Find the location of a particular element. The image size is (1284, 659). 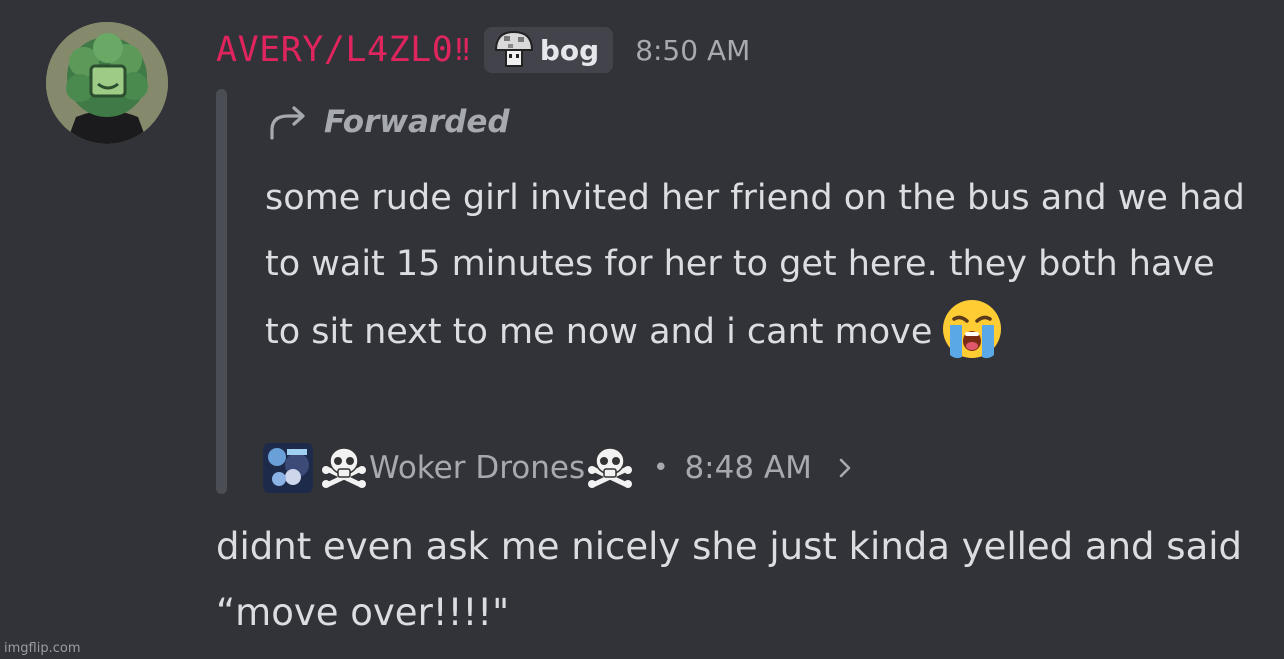

mushroom-icon is located at coordinates (513, 48).